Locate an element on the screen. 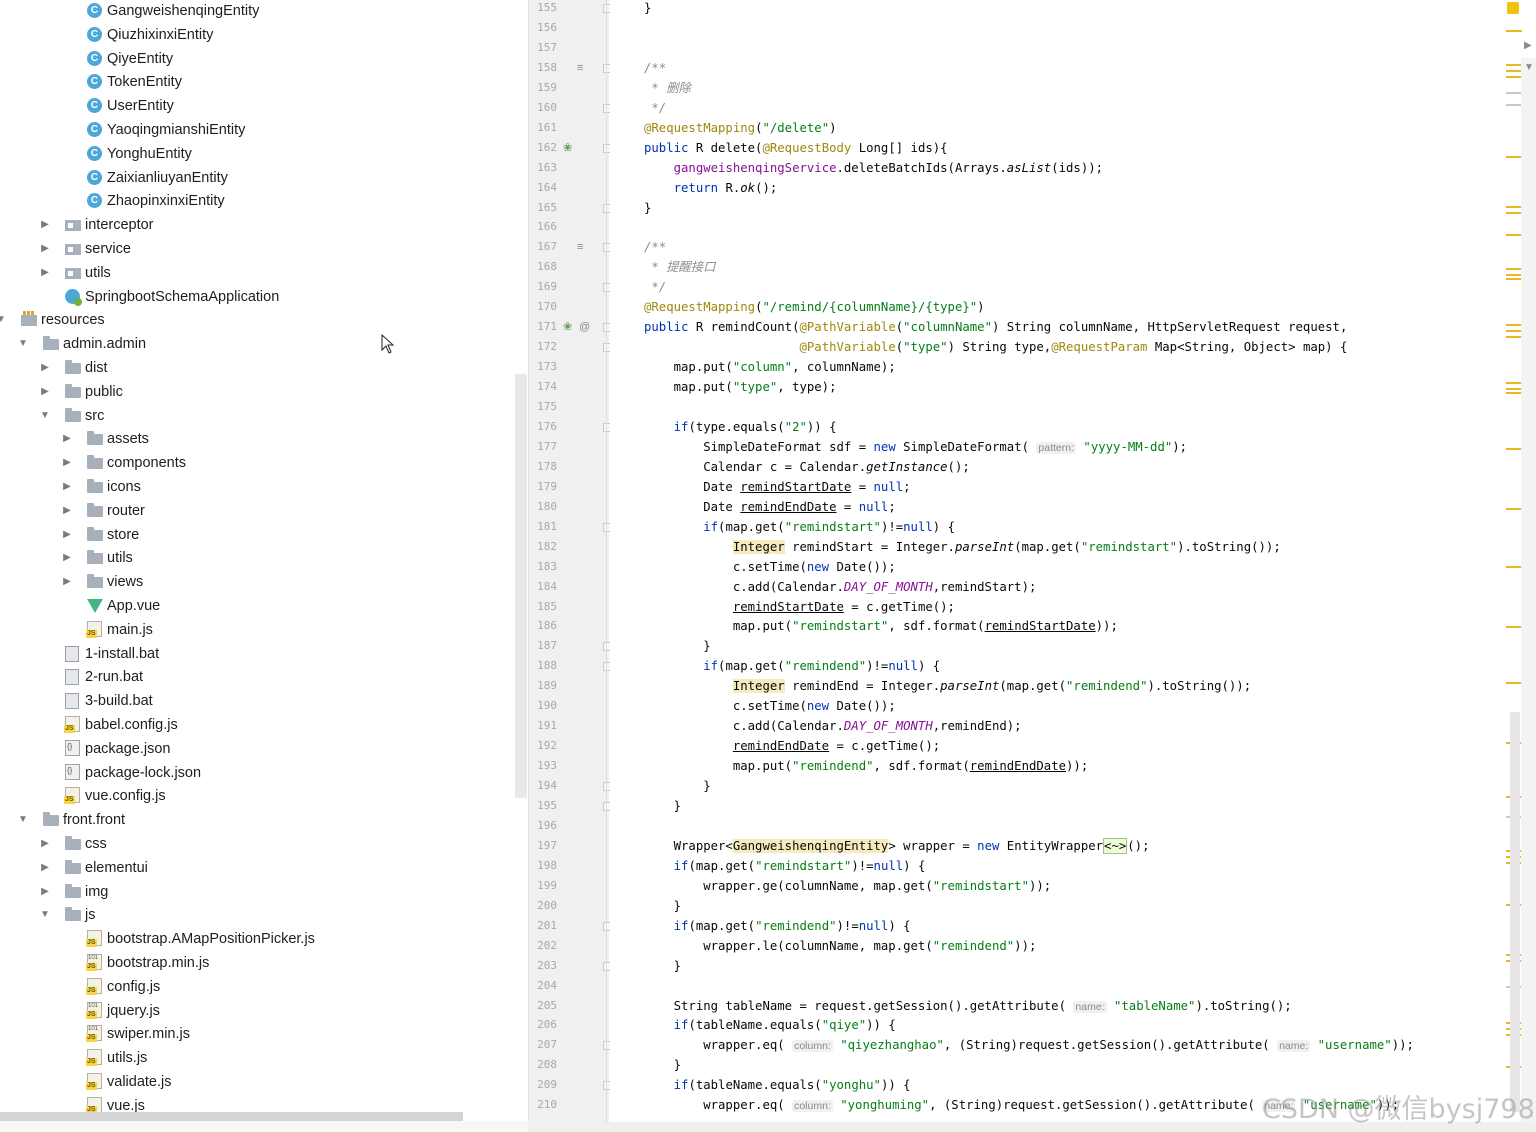 The width and height of the screenshot is (1536, 1132). line-number: 199 is located at coordinates (543, 886).